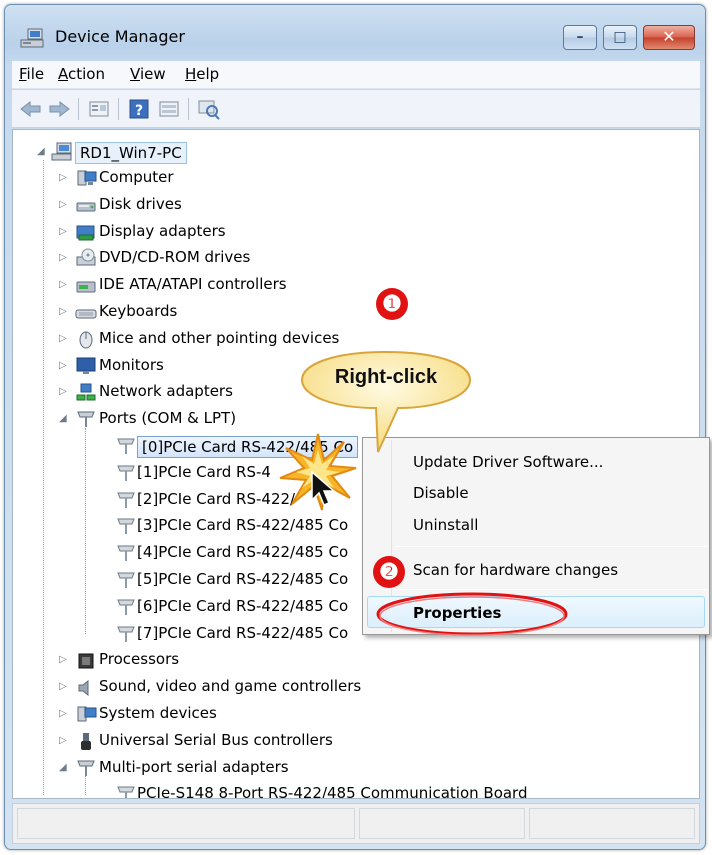 The width and height of the screenshot is (712, 855). What do you see at coordinates (204, 471) in the screenshot?
I see `tree-port-label: [1]PCIe Card RS-4` at bounding box center [204, 471].